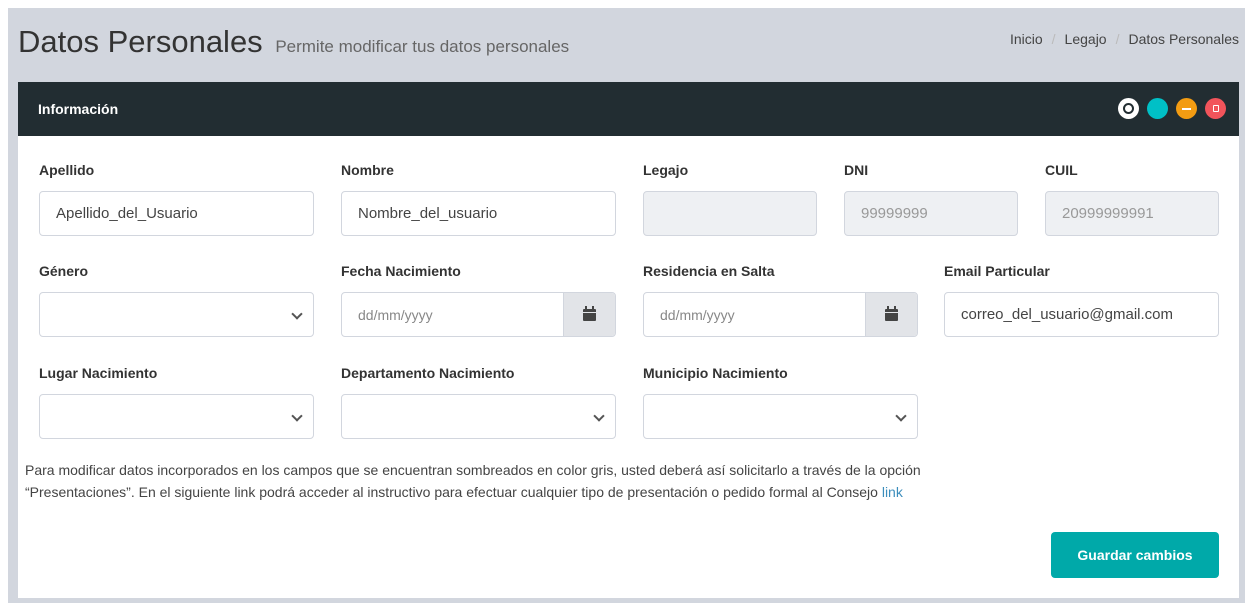 The height and width of the screenshot is (603, 1253). I want to click on departamento-nacimiento-label: Departamento Nacimiento, so click(428, 373).